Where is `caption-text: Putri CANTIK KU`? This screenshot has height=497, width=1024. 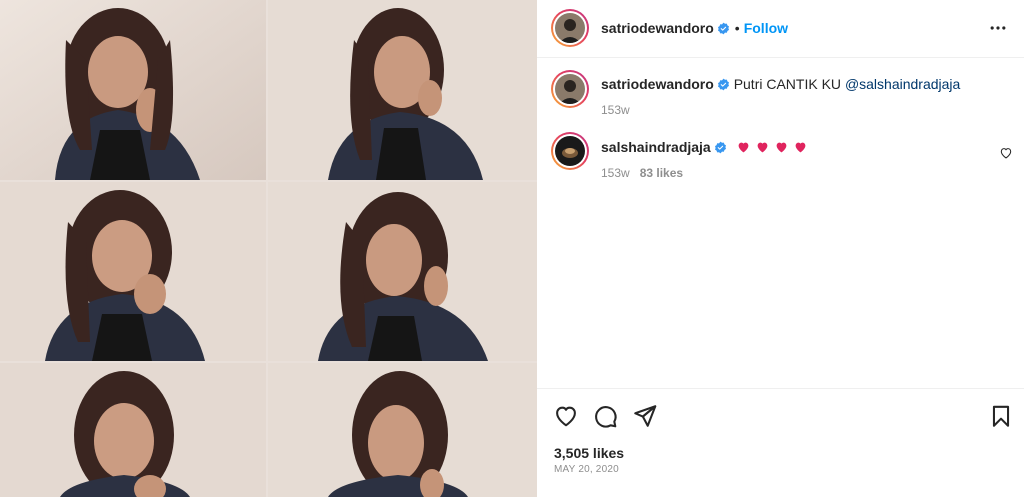 caption-text: Putri CANTIK KU is located at coordinates (787, 84).